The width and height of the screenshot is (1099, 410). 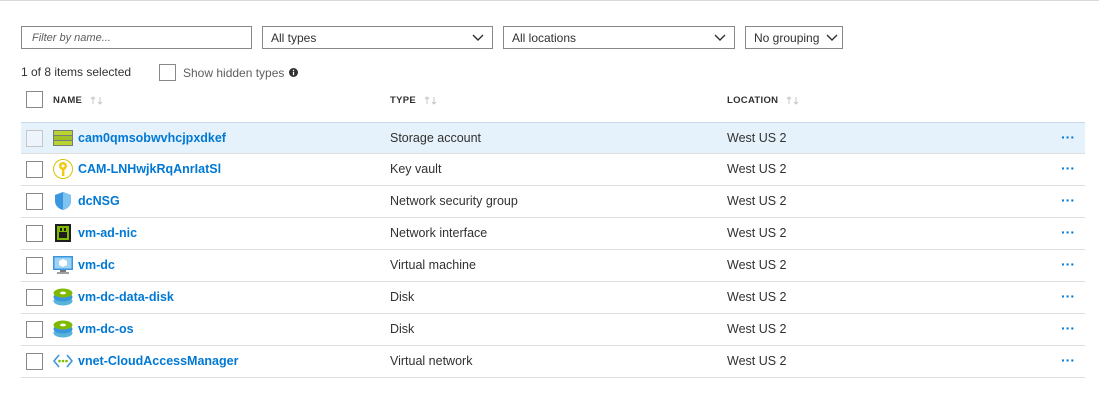 I want to click on resource-type: Network interface, so click(x=439, y=233).